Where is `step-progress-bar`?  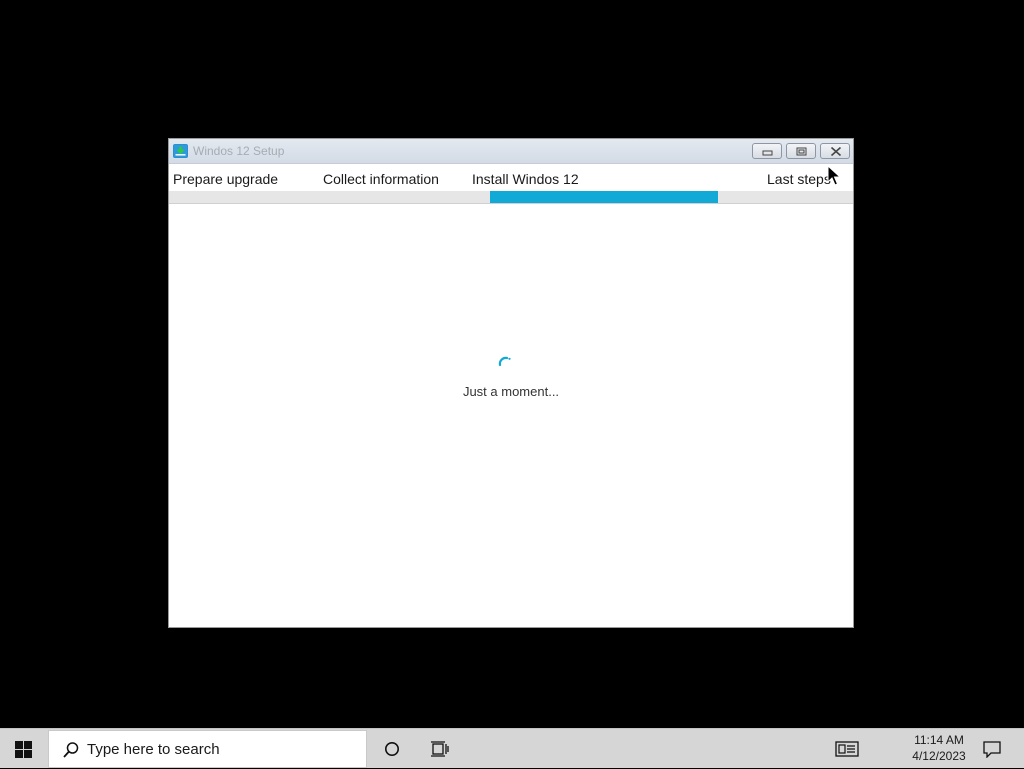 step-progress-bar is located at coordinates (511, 197).